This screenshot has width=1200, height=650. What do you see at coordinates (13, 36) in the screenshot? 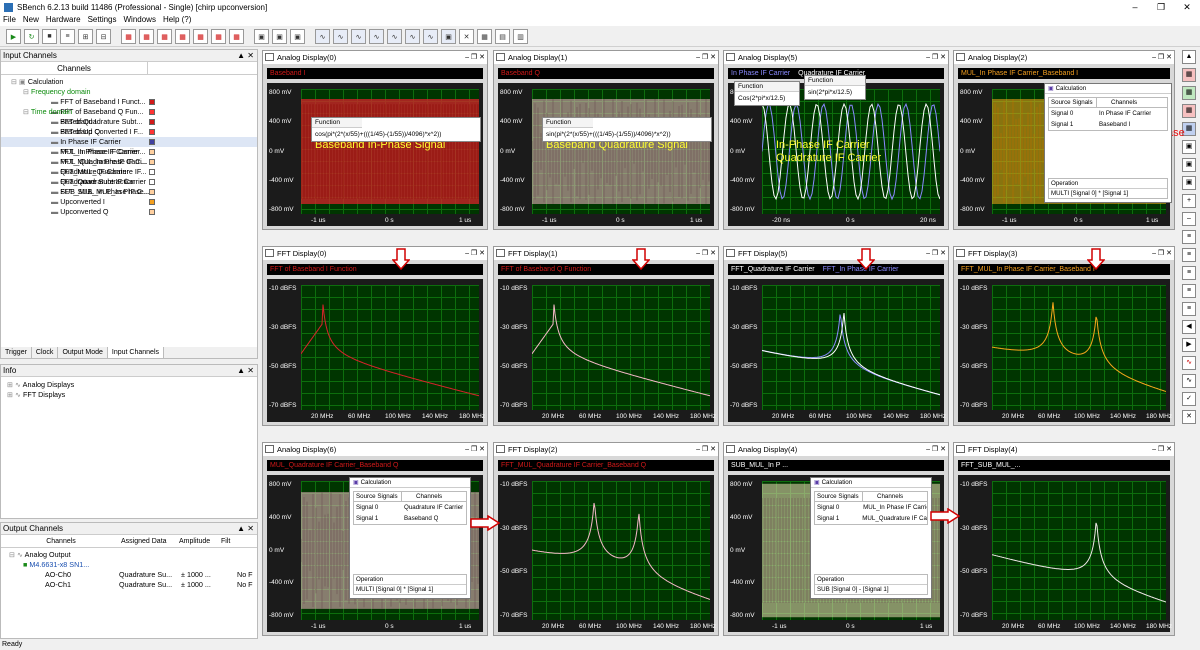
I see `run-icon: ▶` at bounding box center [13, 36].